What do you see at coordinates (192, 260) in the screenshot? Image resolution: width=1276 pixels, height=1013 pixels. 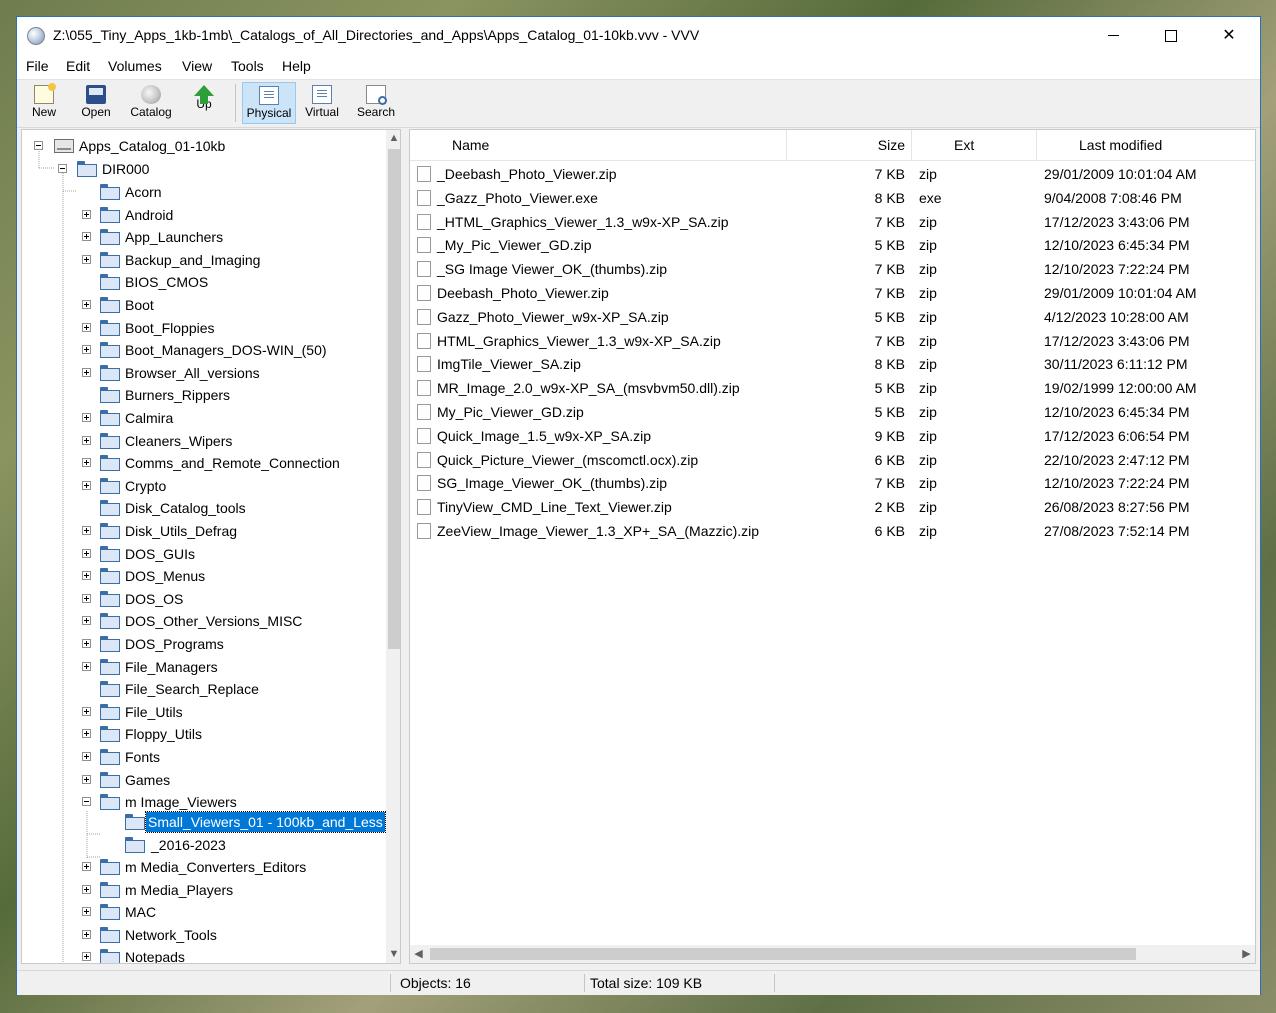 I see `tree-item-label: Backup_and_Imaging` at bounding box center [192, 260].